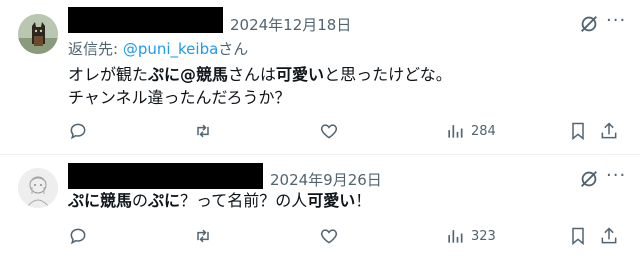 The height and width of the screenshot is (261, 640). What do you see at coordinates (170, 49) in the screenshot?
I see `reply-to-handle: @puni_keiba` at bounding box center [170, 49].